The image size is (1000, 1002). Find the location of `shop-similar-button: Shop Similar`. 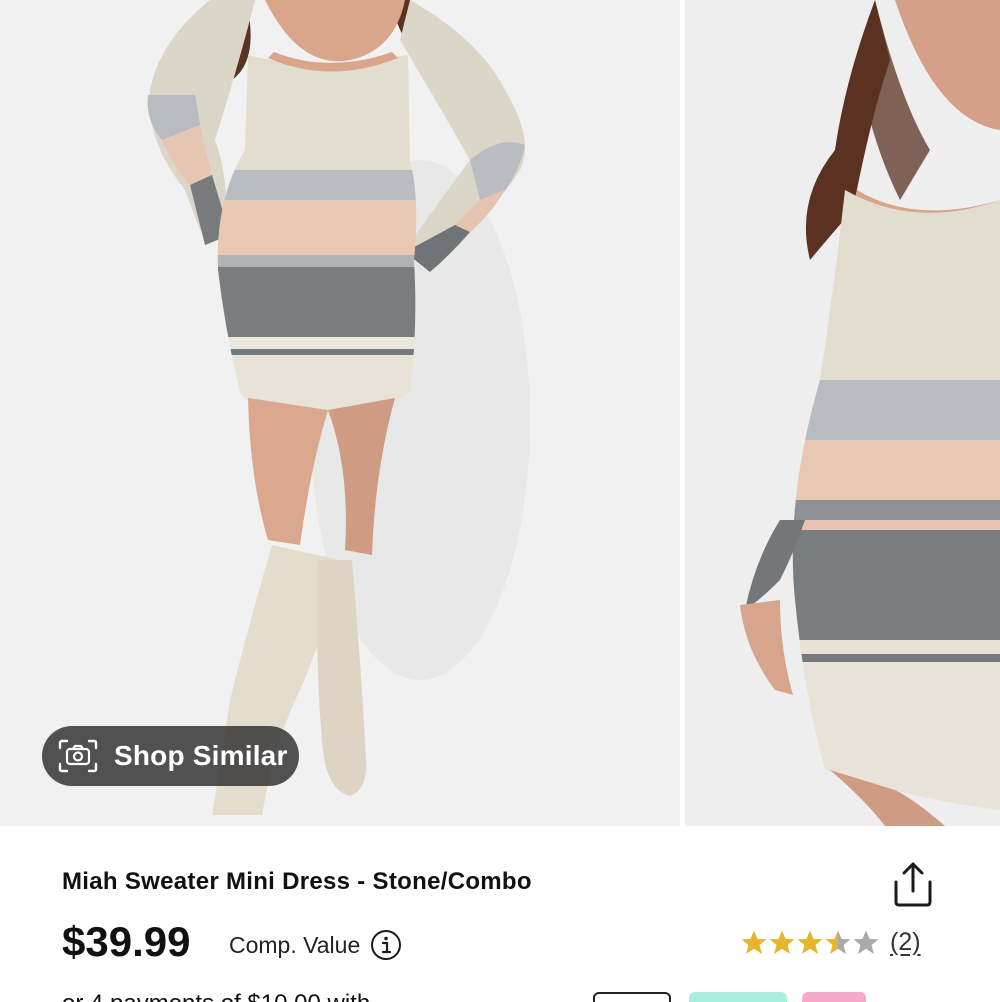

shop-similar-button: Shop Similar is located at coordinates (170, 756).